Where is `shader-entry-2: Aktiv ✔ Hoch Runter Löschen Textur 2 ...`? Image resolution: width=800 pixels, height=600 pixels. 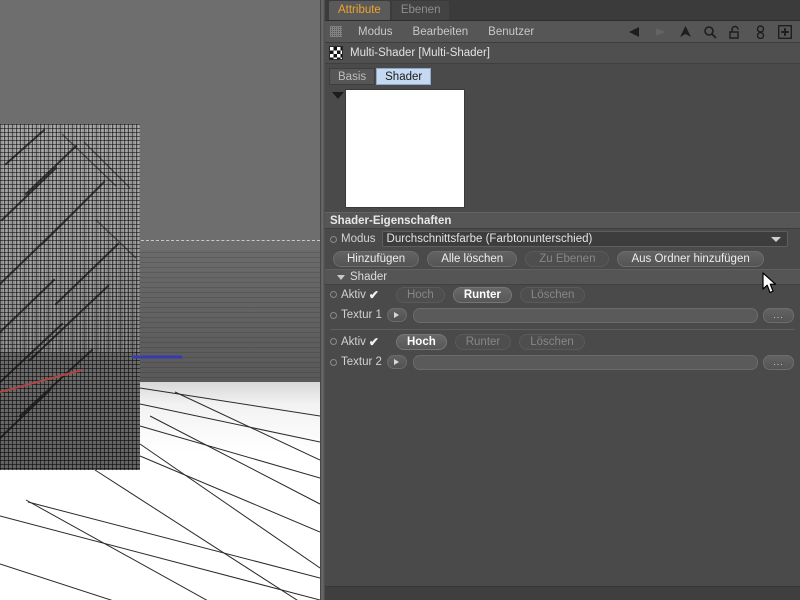
shader-entry-2: Aktiv ✔ Hoch Runter Löschen Textur 2 ... is located at coordinates (562, 352).